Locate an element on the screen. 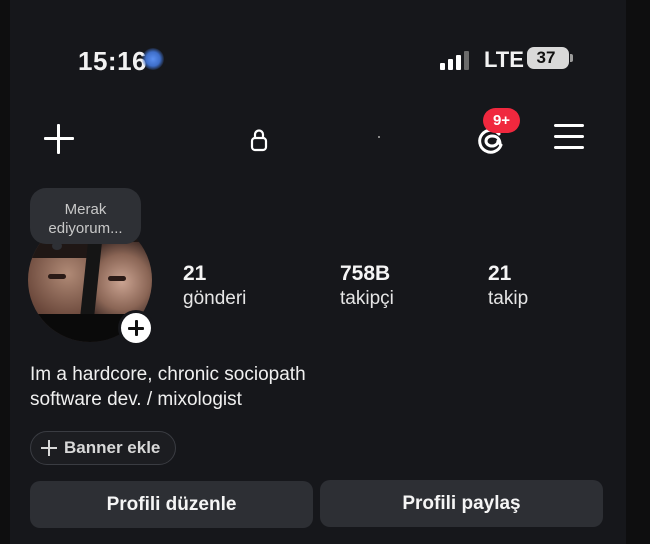  lock-icon is located at coordinates (259, 140).